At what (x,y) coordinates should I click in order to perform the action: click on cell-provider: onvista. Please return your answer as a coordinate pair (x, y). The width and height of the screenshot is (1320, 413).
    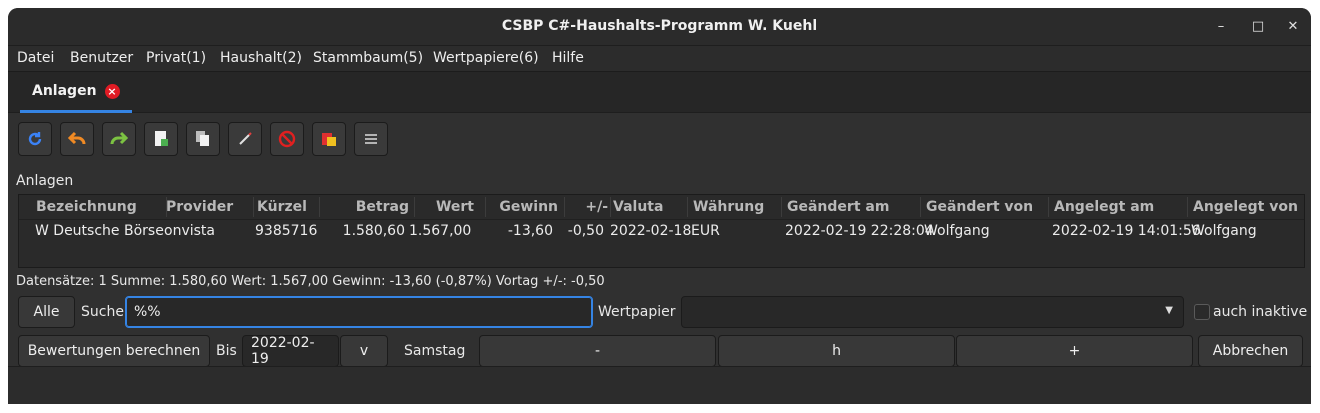
    Looking at the image, I should click on (189, 231).